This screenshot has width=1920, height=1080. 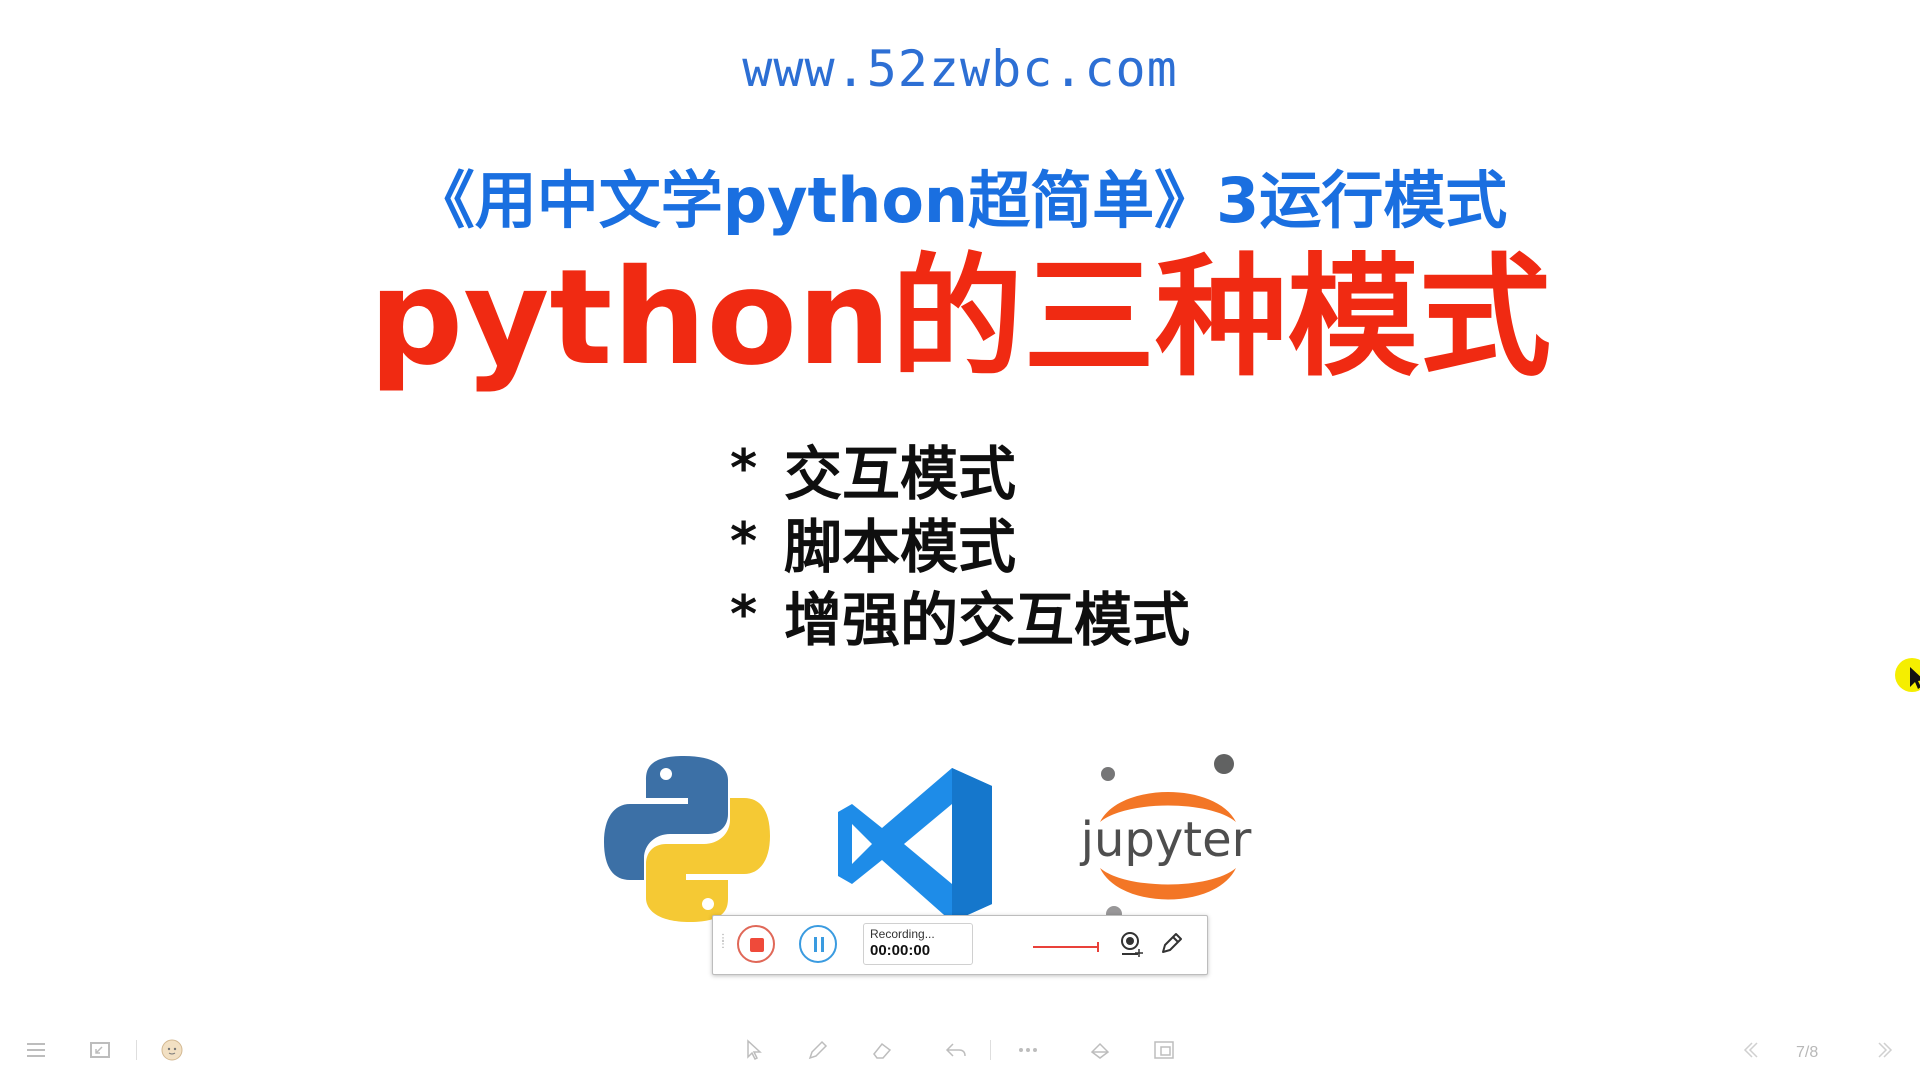 What do you see at coordinates (100, 1050) in the screenshot?
I see `exit-slideshow-icon` at bounding box center [100, 1050].